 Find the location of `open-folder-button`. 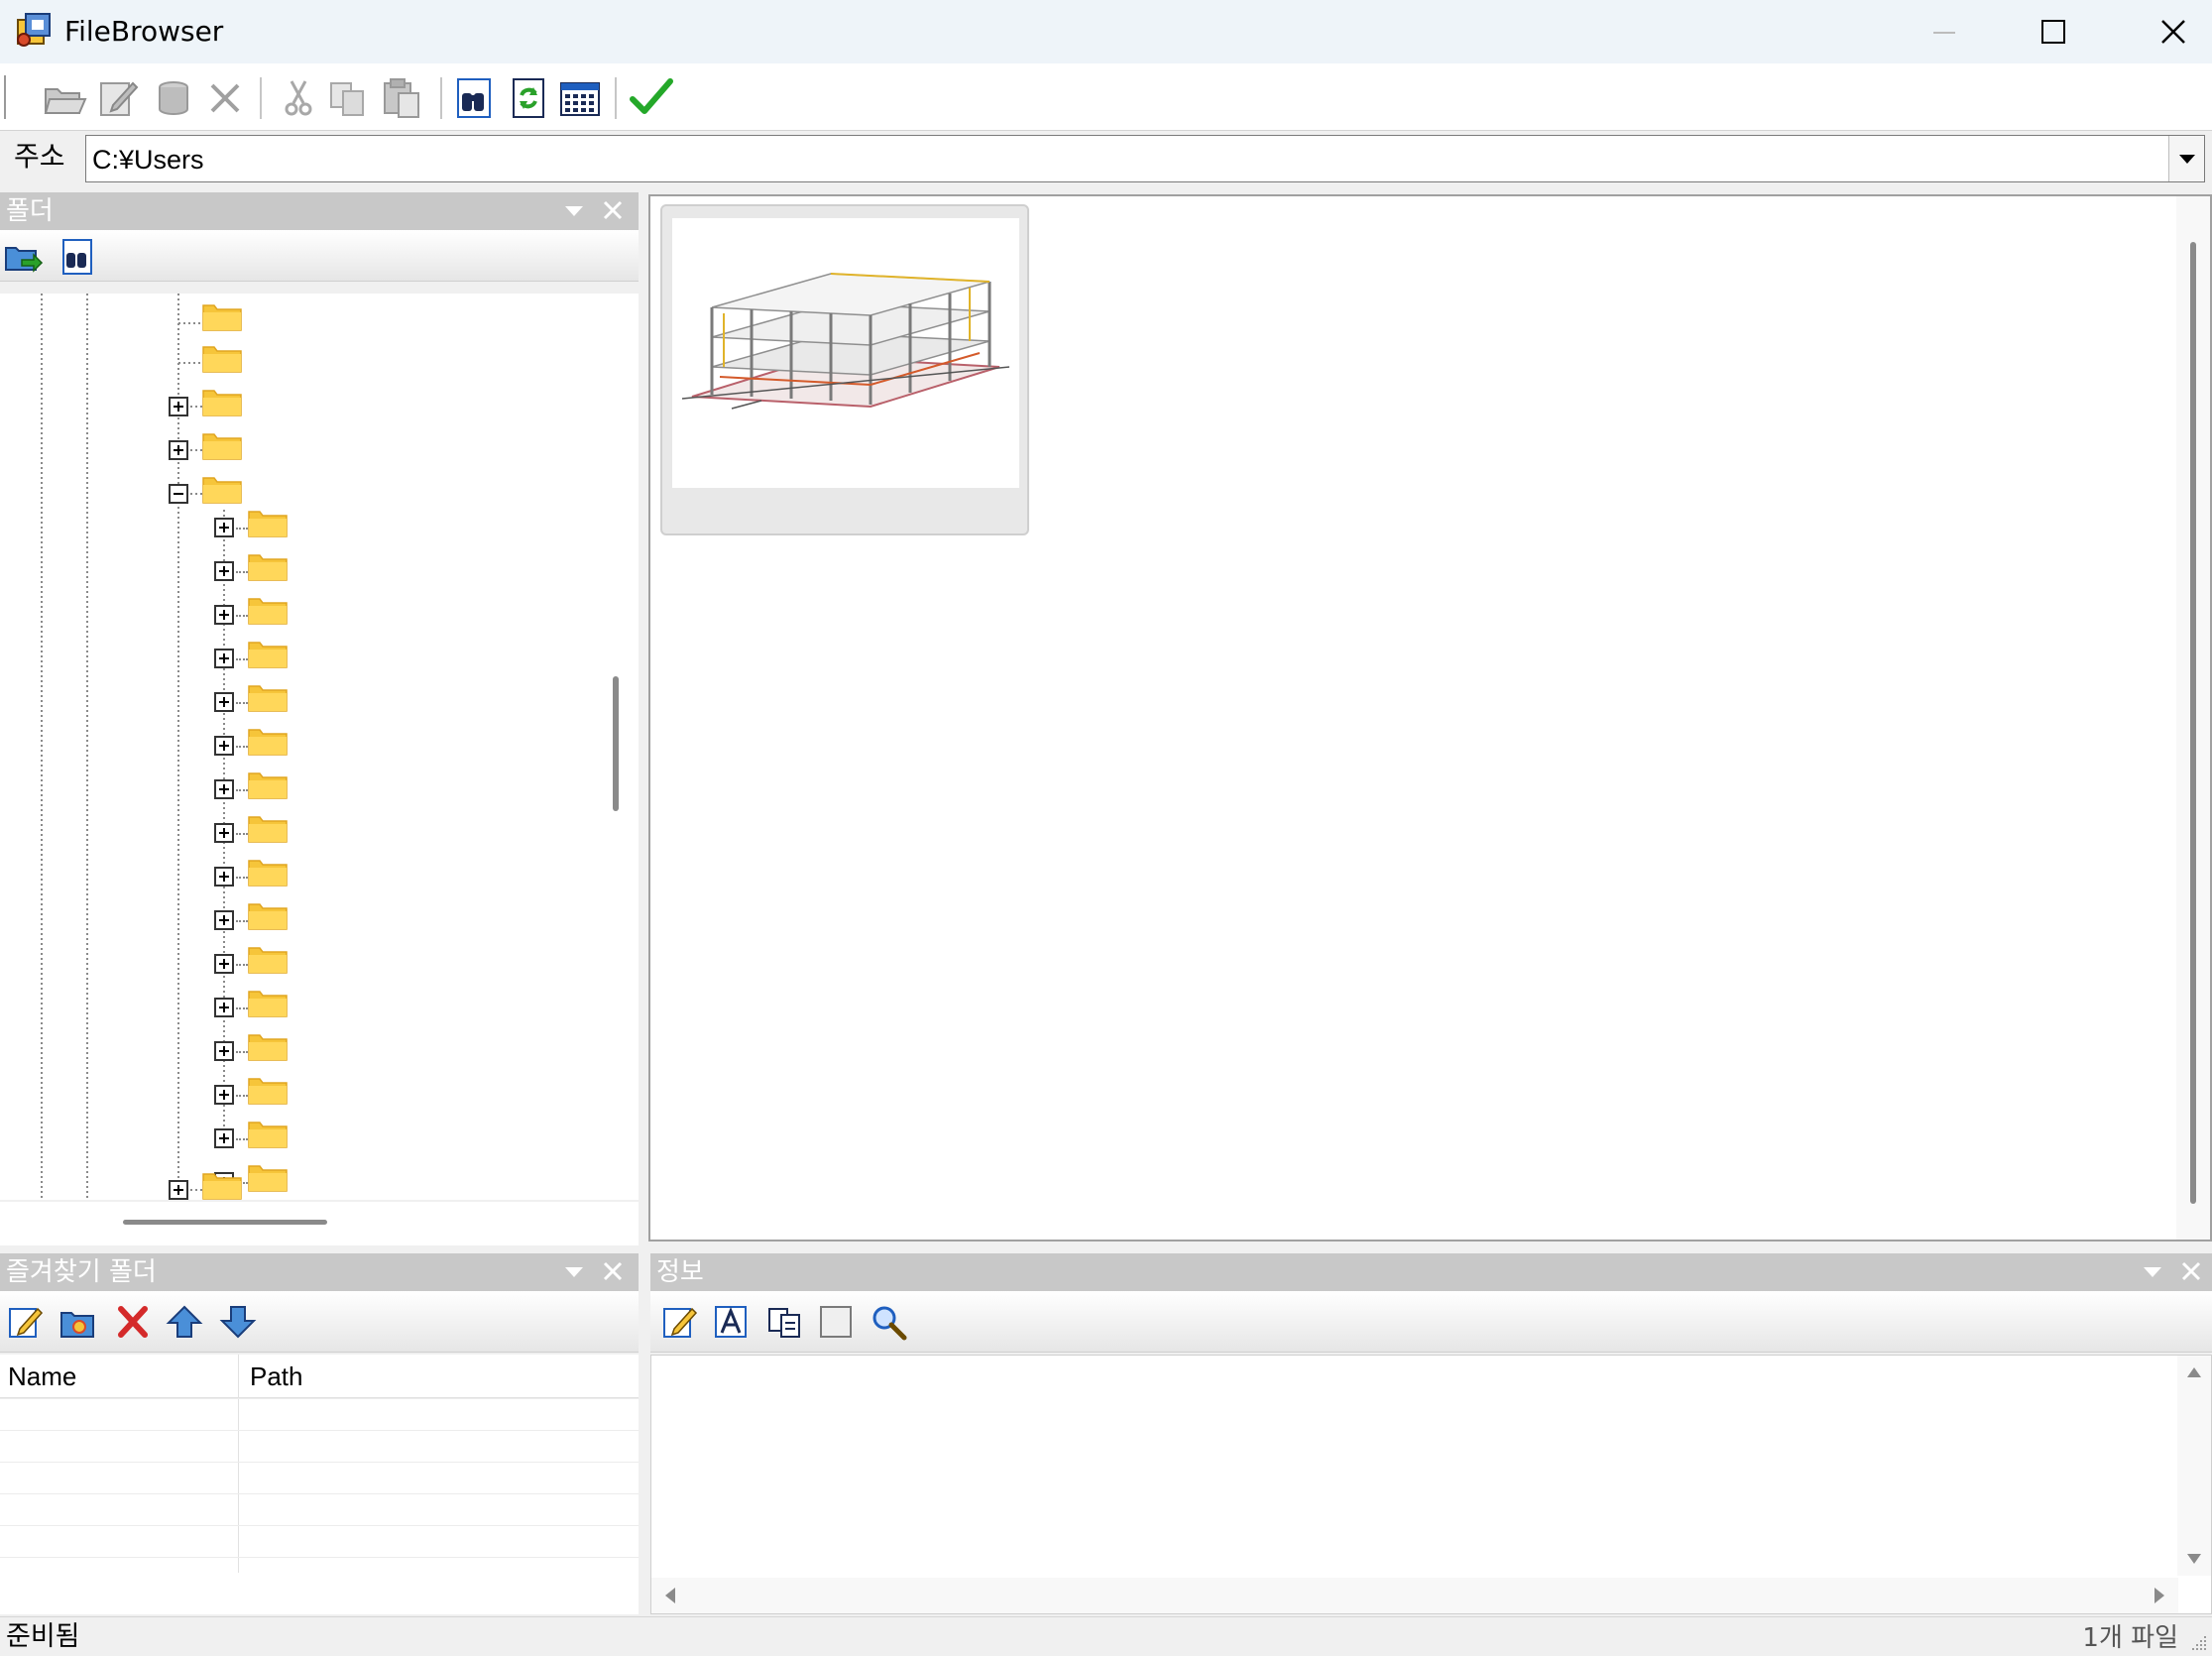

open-folder-button is located at coordinates (64, 98).